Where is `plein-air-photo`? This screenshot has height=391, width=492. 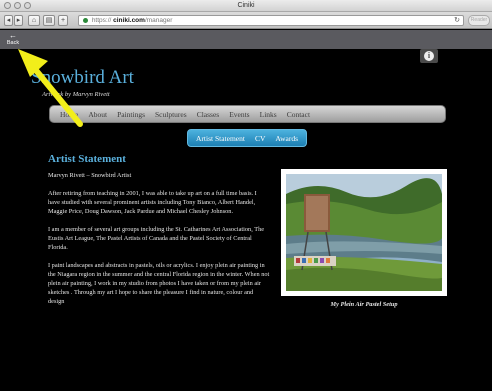 plein-air-photo is located at coordinates (364, 232).